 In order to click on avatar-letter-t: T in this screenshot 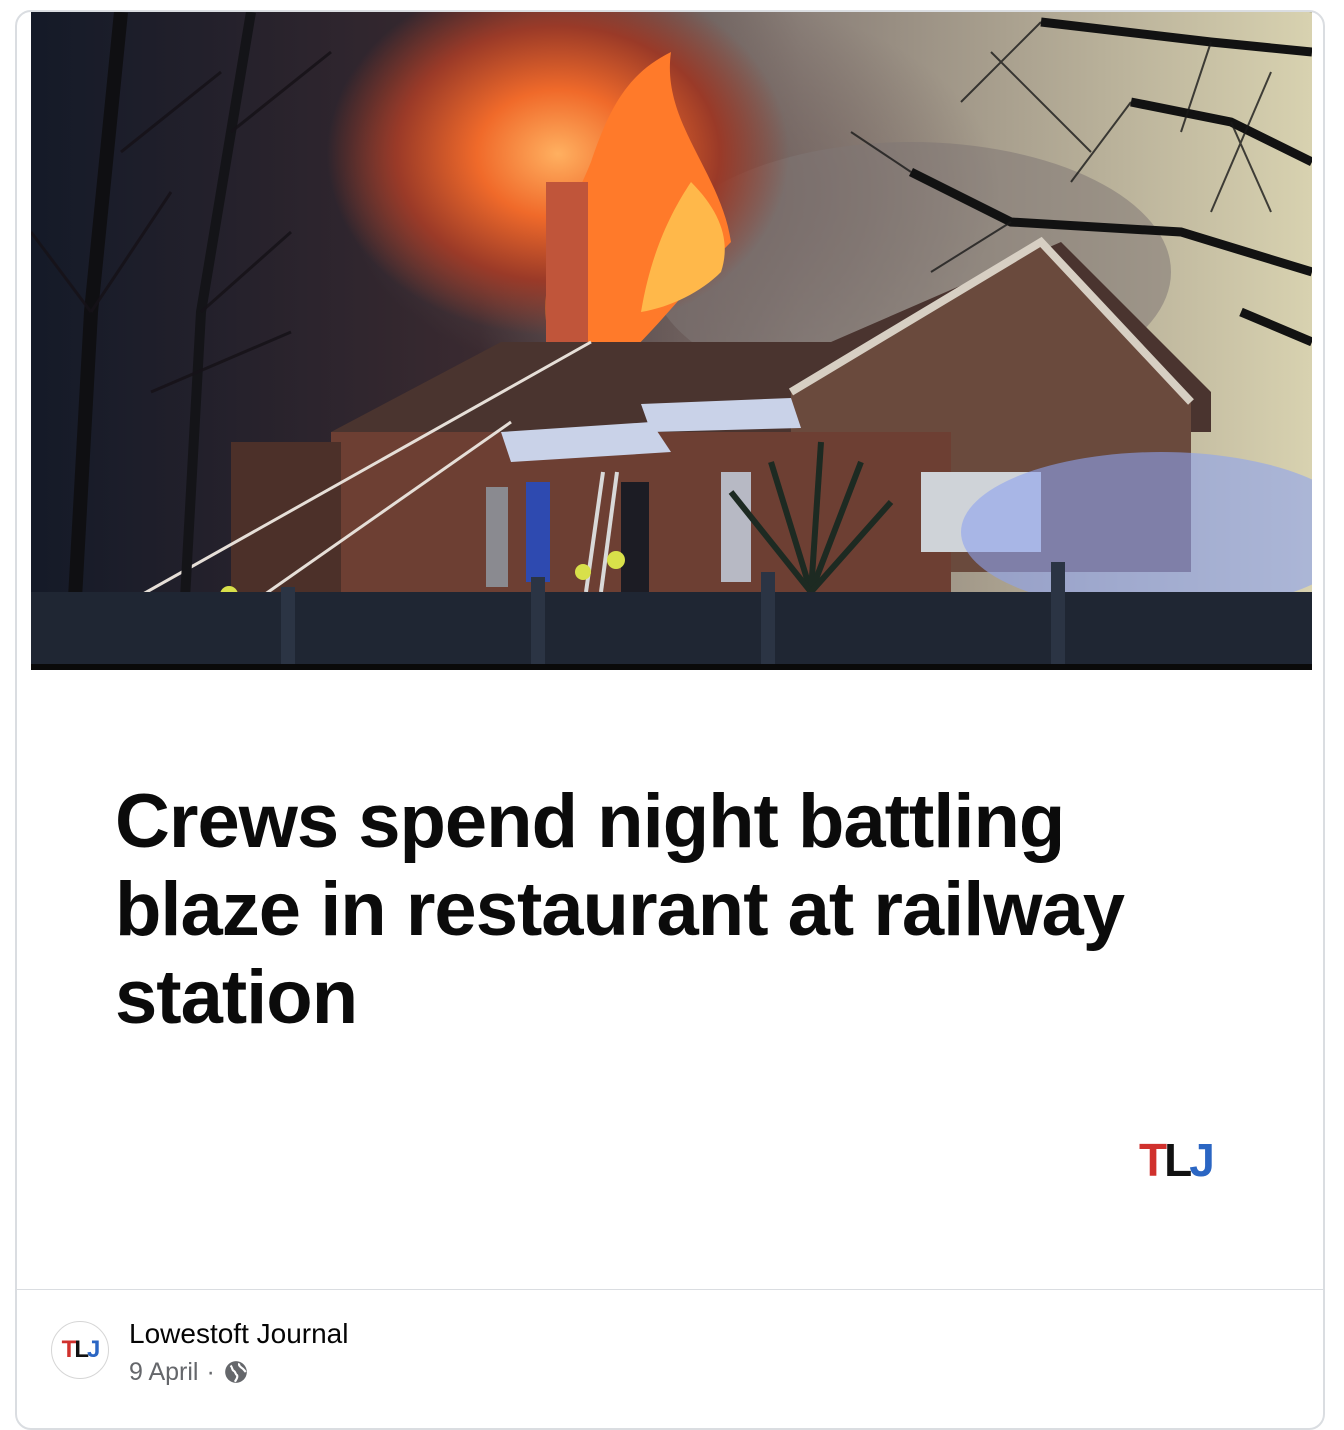, I will do `click(69, 1349)`.